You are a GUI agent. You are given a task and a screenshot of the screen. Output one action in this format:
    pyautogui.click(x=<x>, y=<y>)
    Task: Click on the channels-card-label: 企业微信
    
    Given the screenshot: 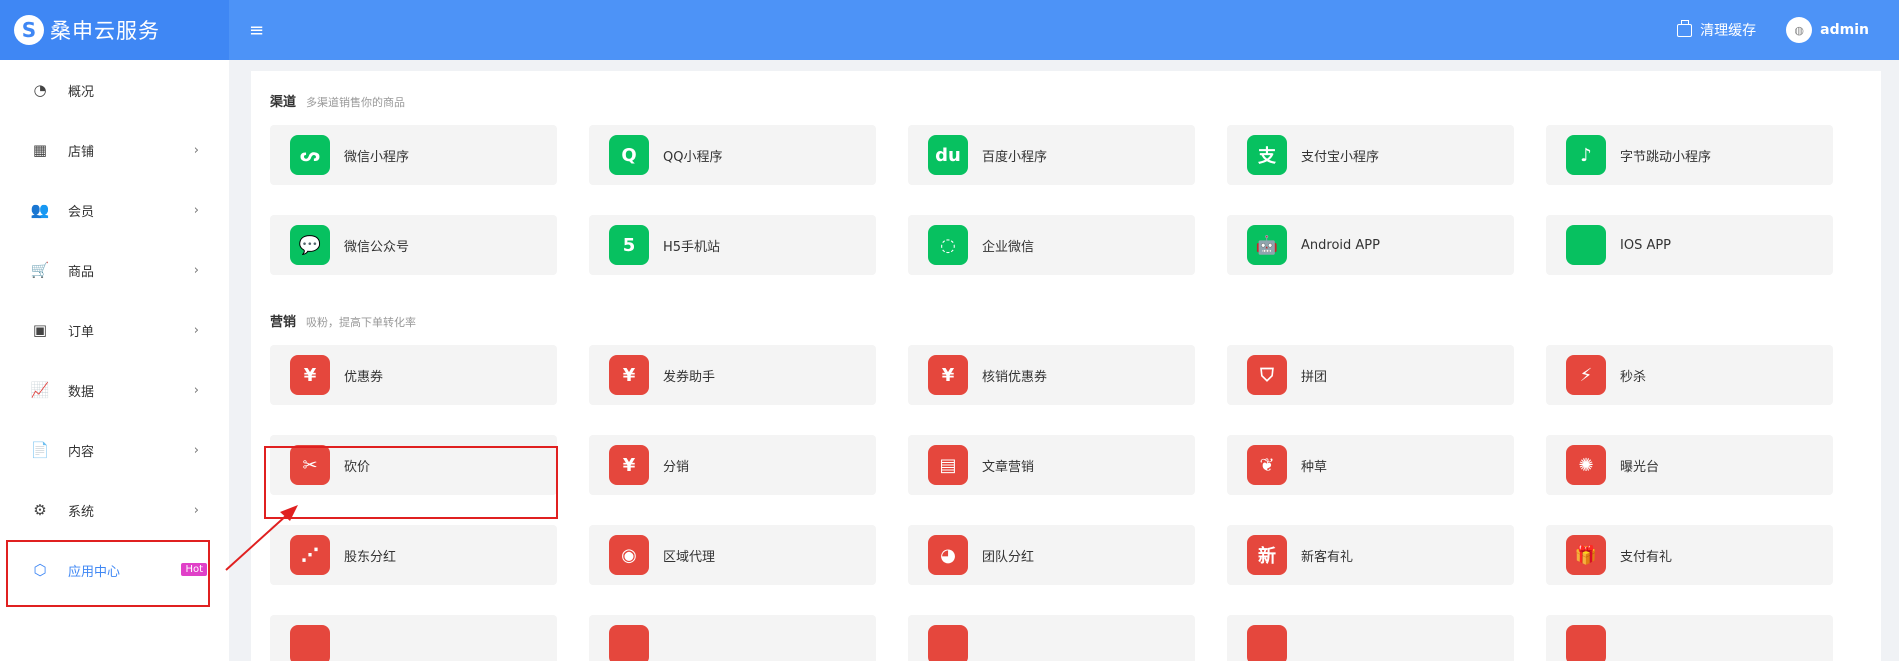 What is the action you would take?
    pyautogui.click(x=1008, y=247)
    